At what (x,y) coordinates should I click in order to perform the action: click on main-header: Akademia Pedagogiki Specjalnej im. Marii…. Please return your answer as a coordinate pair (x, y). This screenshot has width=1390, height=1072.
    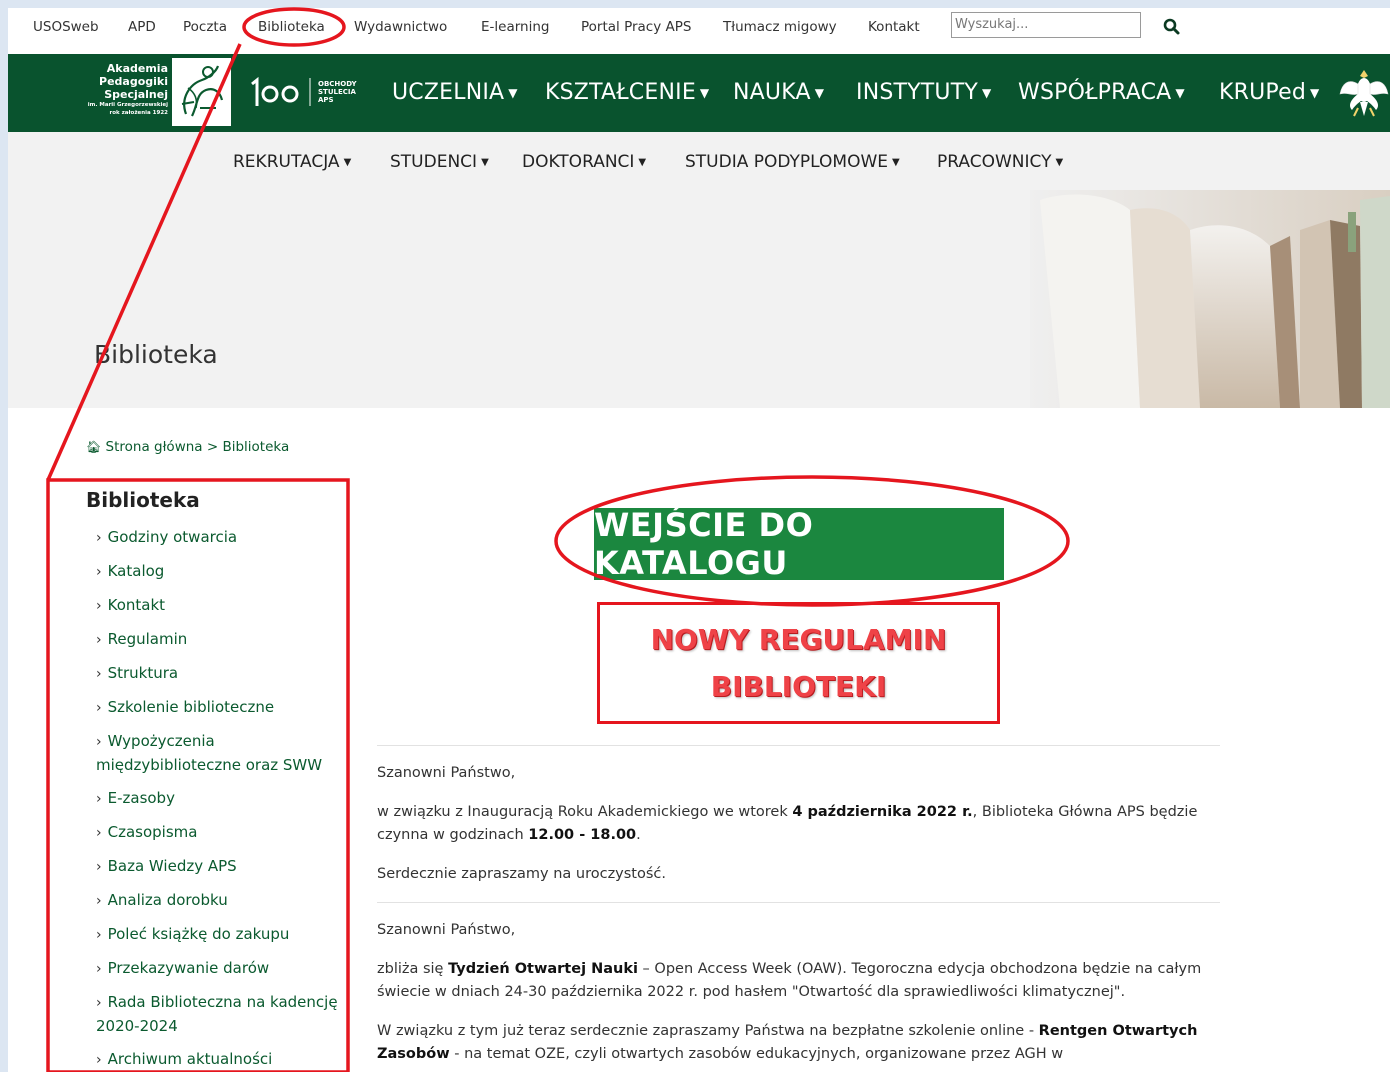
    Looking at the image, I should click on (699, 93).